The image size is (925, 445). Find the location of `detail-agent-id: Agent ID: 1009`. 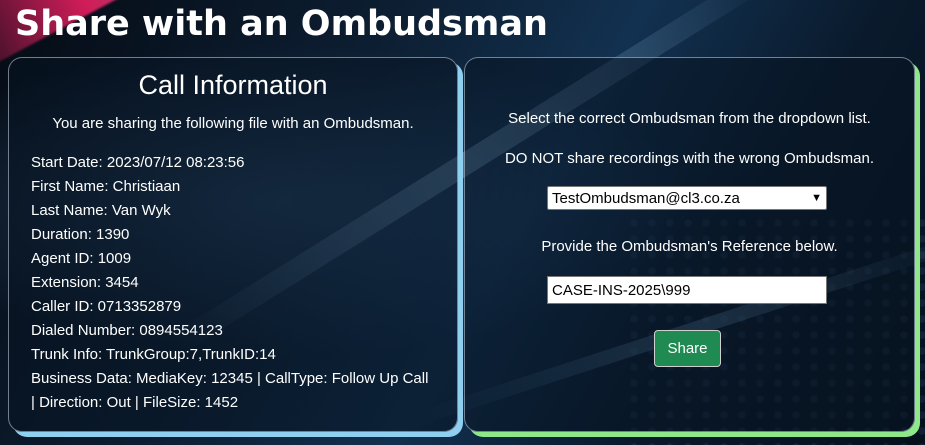

detail-agent-id: Agent ID: 1009 is located at coordinates (81, 258).